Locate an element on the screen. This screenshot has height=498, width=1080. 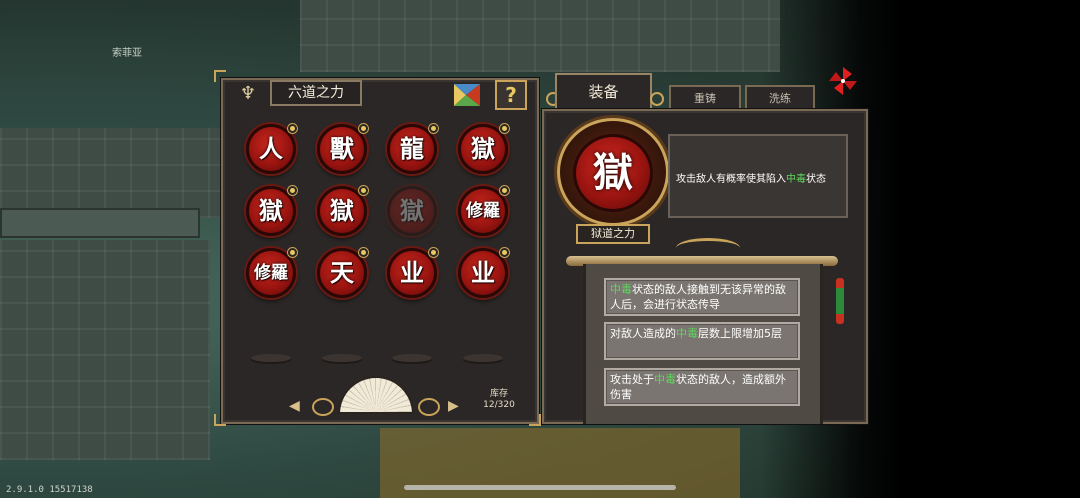
effect-text: 状态的敌人接触到无该异常的敌人后，会进行状态传导 is located at coordinates (698, 297).